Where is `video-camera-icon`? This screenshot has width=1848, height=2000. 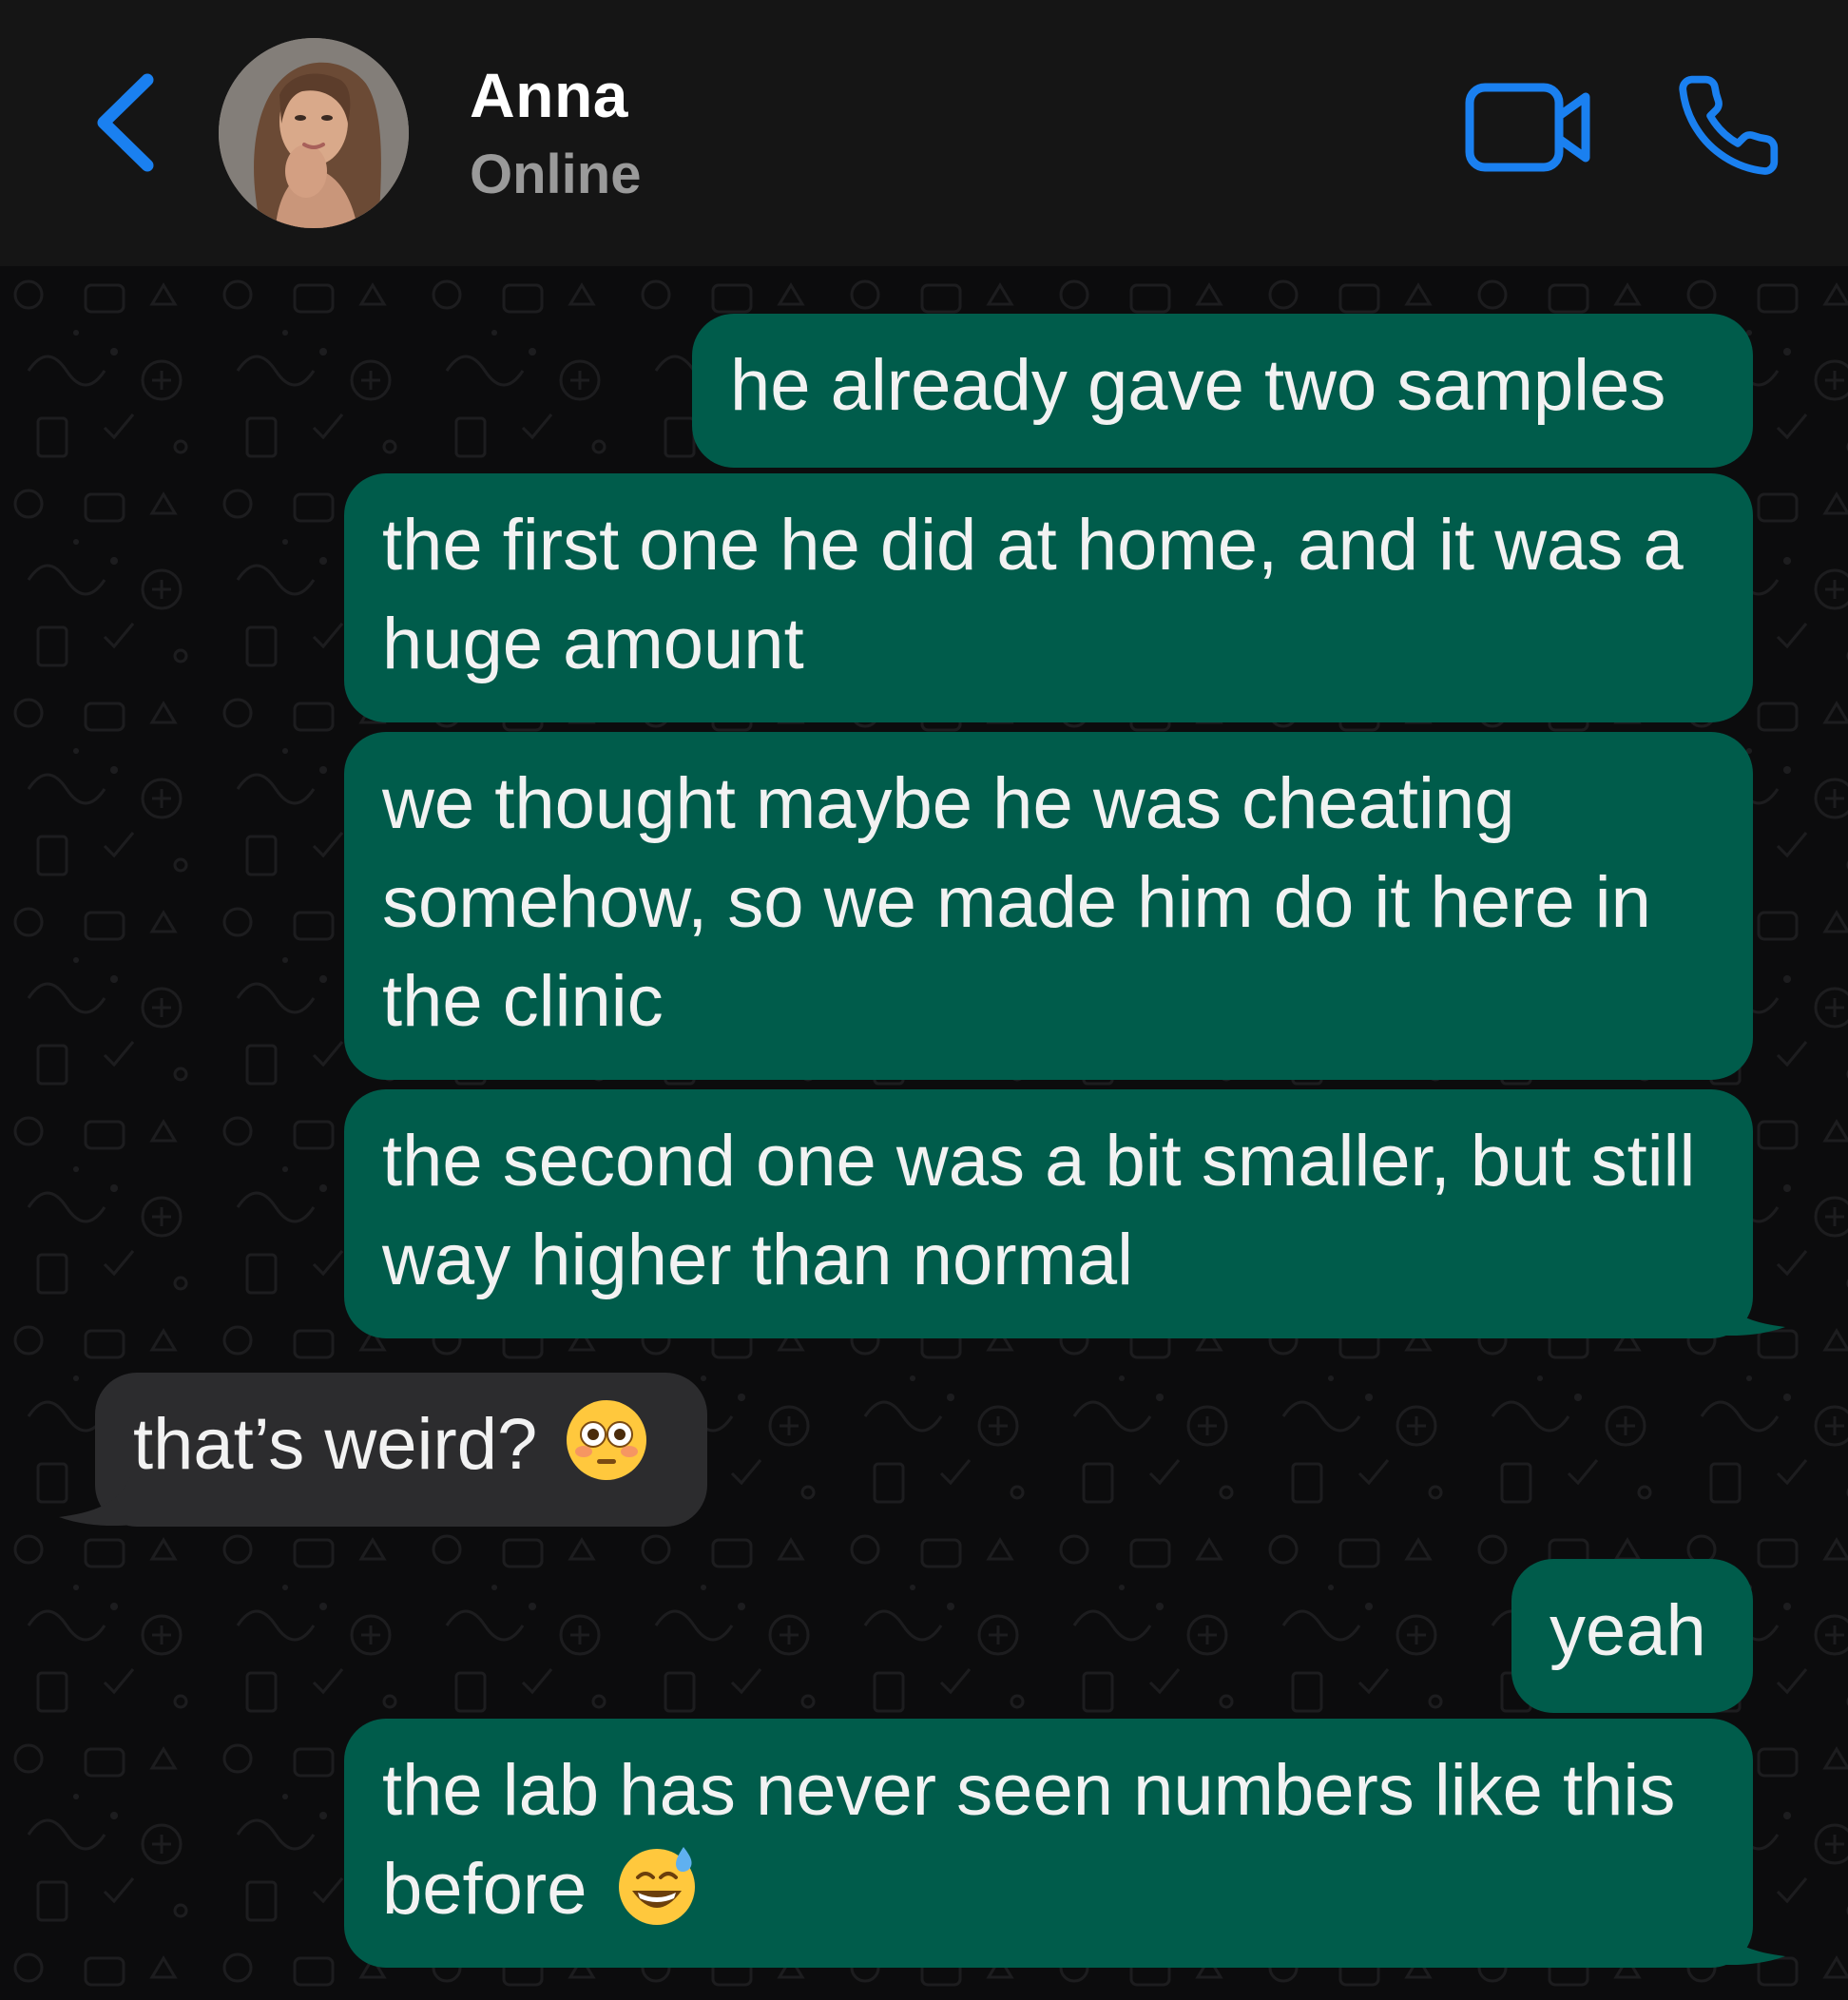 video-camera-icon is located at coordinates (1527, 127).